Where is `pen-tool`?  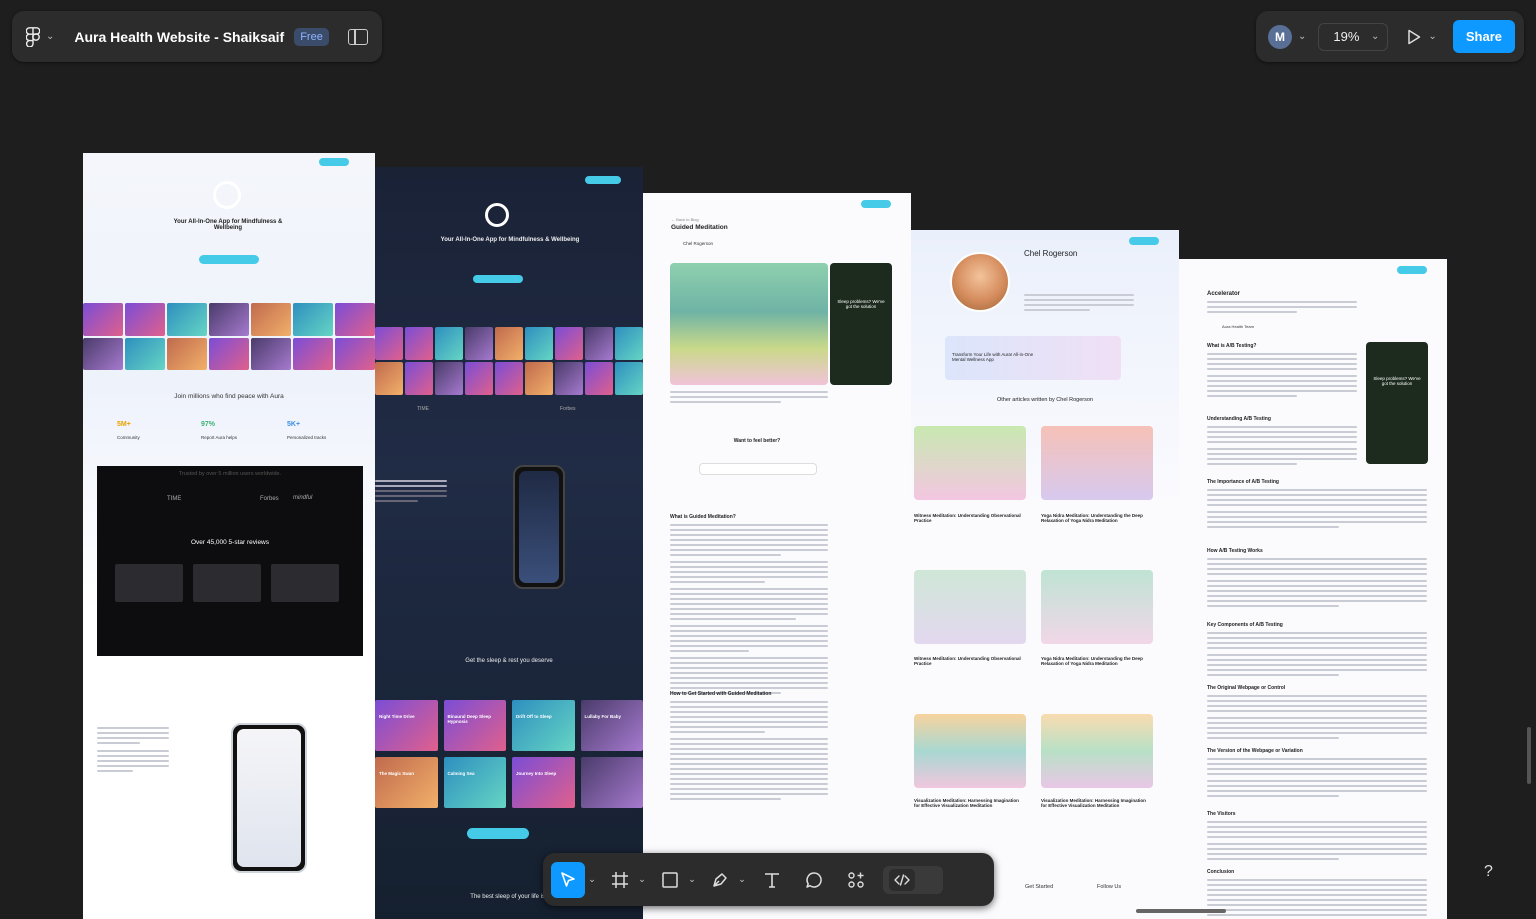
pen-tool is located at coordinates (720, 880).